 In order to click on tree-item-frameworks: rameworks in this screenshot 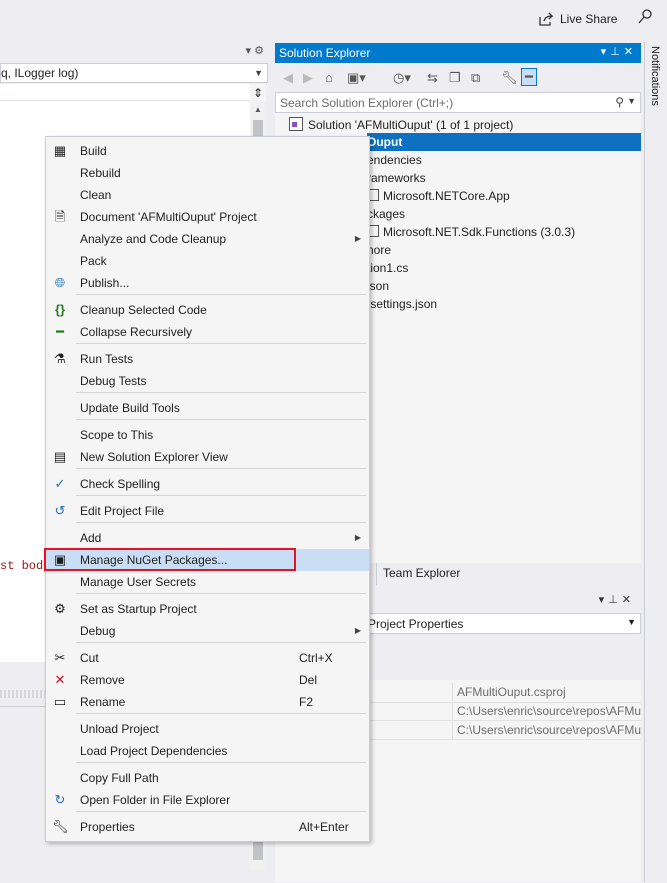, I will do `click(396, 178)`.